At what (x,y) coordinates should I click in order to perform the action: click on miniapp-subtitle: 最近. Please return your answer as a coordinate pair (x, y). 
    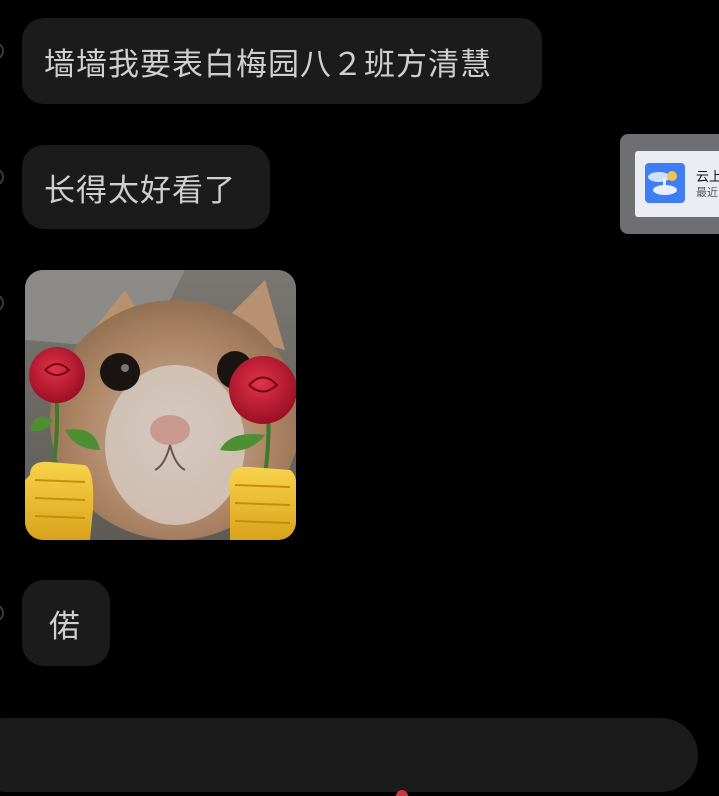
    Looking at the image, I should click on (707, 192).